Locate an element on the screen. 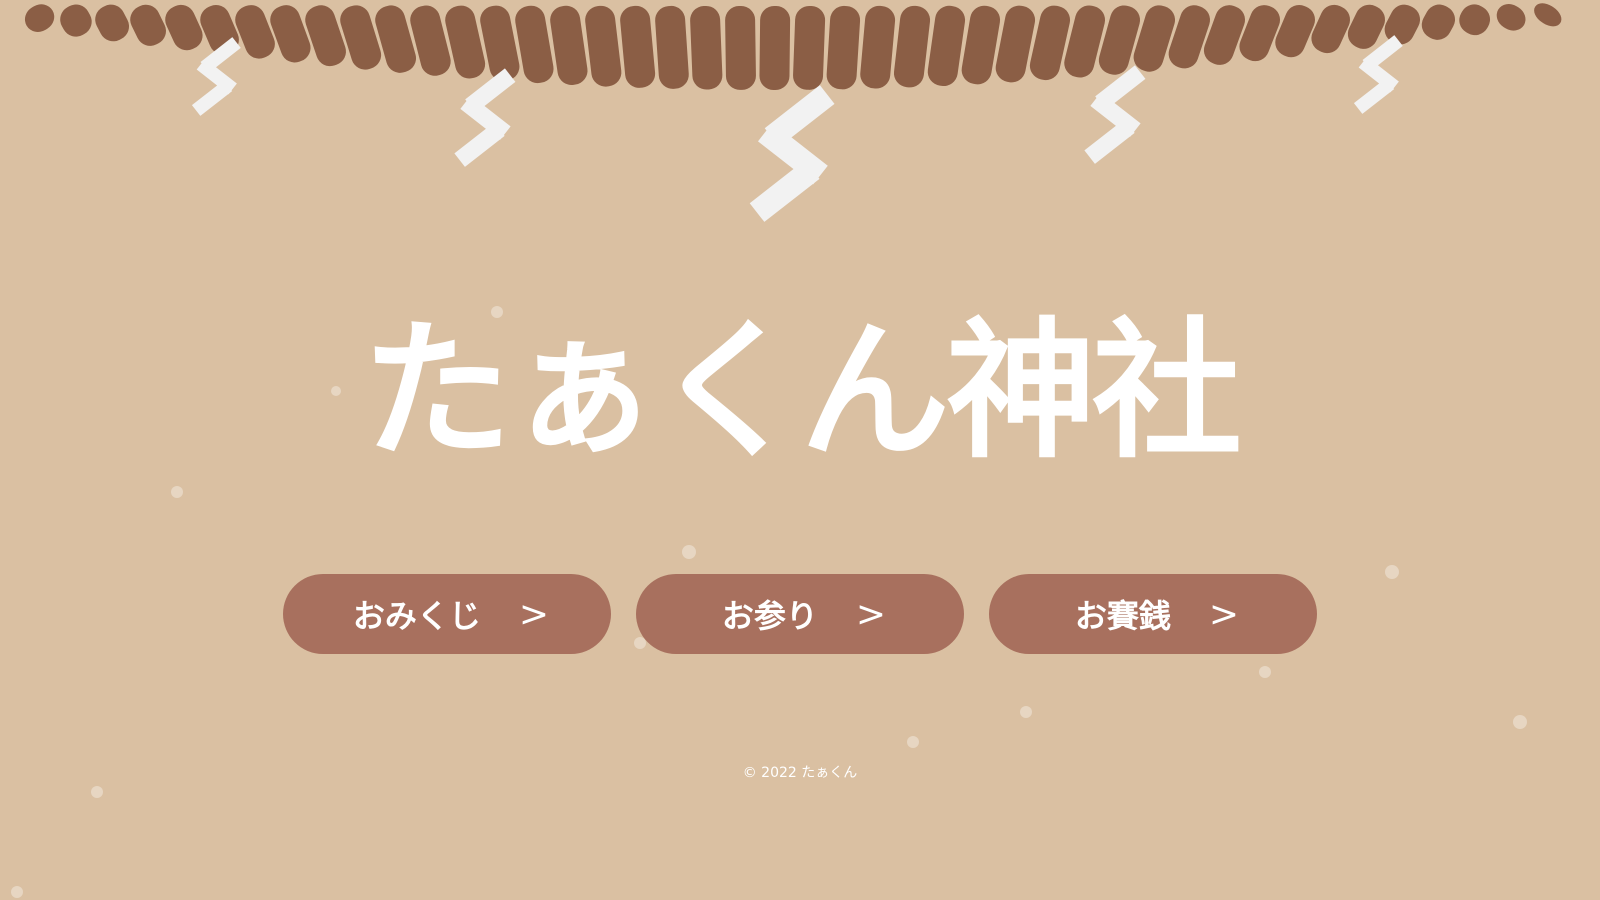 Image resolution: width=1600 pixels, height=900 pixels. osaisen-button: お賽銭 > is located at coordinates (1153, 614).